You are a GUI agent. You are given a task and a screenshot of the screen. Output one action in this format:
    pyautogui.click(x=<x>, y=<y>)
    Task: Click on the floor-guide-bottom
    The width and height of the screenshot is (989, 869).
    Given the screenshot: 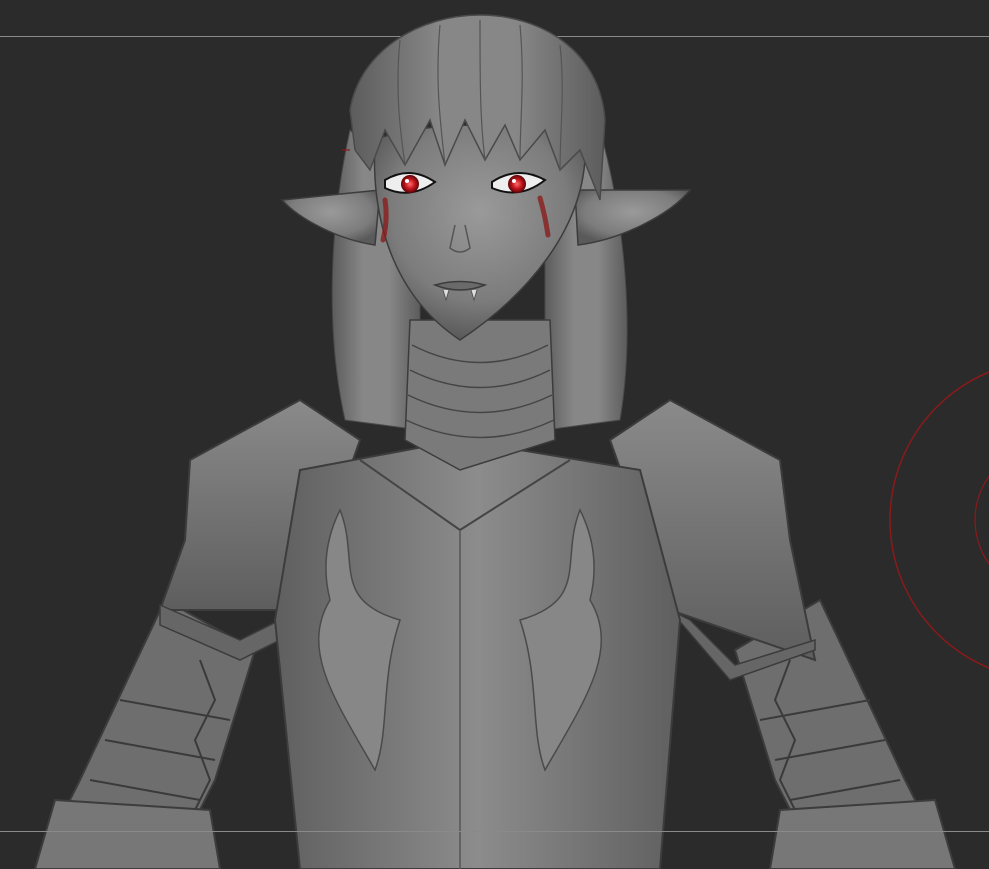 What is the action you would take?
    pyautogui.click(x=494, y=831)
    